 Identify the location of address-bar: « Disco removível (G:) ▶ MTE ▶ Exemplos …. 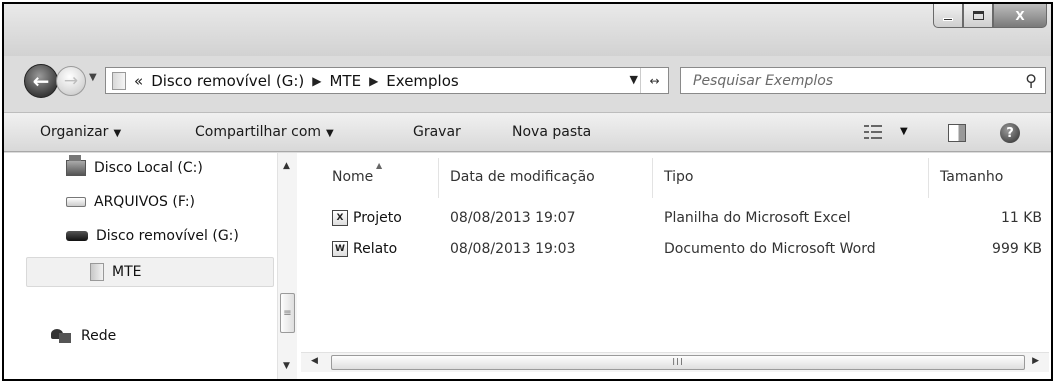
(387, 80).